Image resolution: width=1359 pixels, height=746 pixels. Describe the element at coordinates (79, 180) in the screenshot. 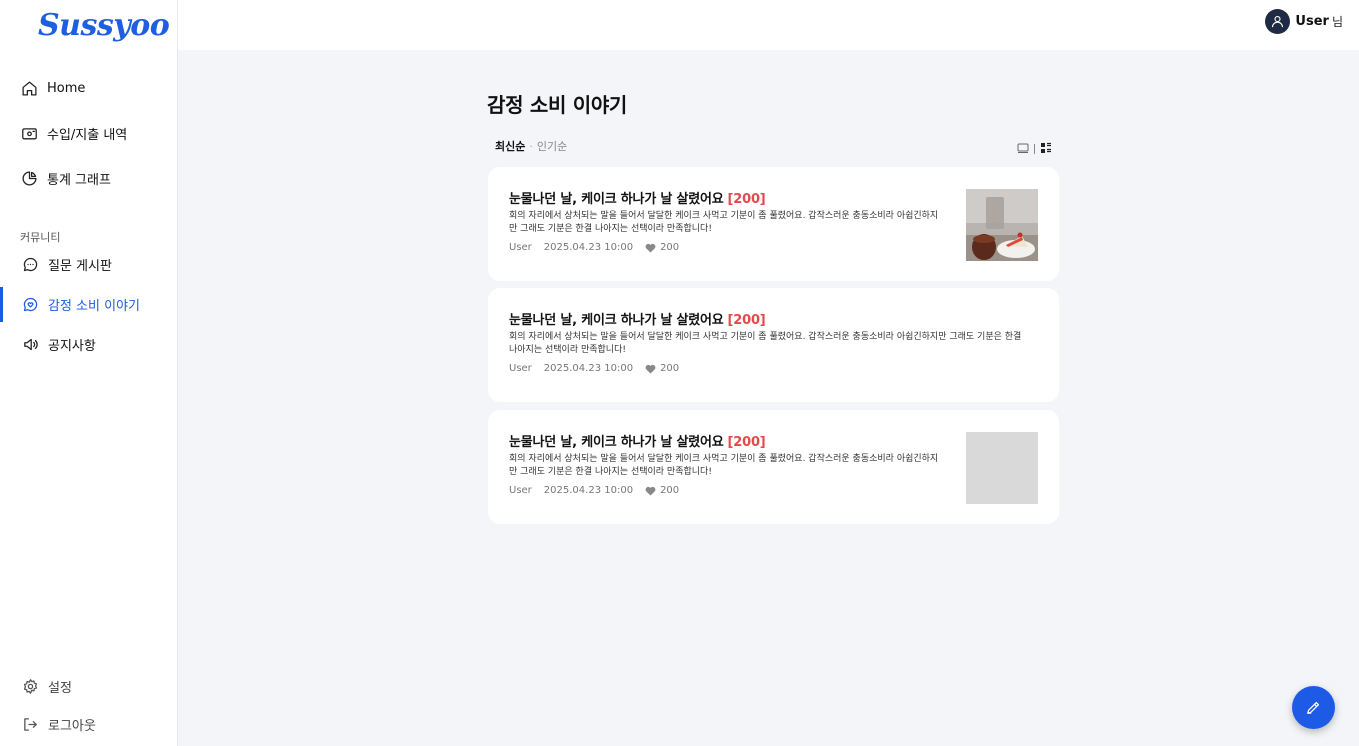

I see `sidebar-item-label: 통계 그래프` at that location.